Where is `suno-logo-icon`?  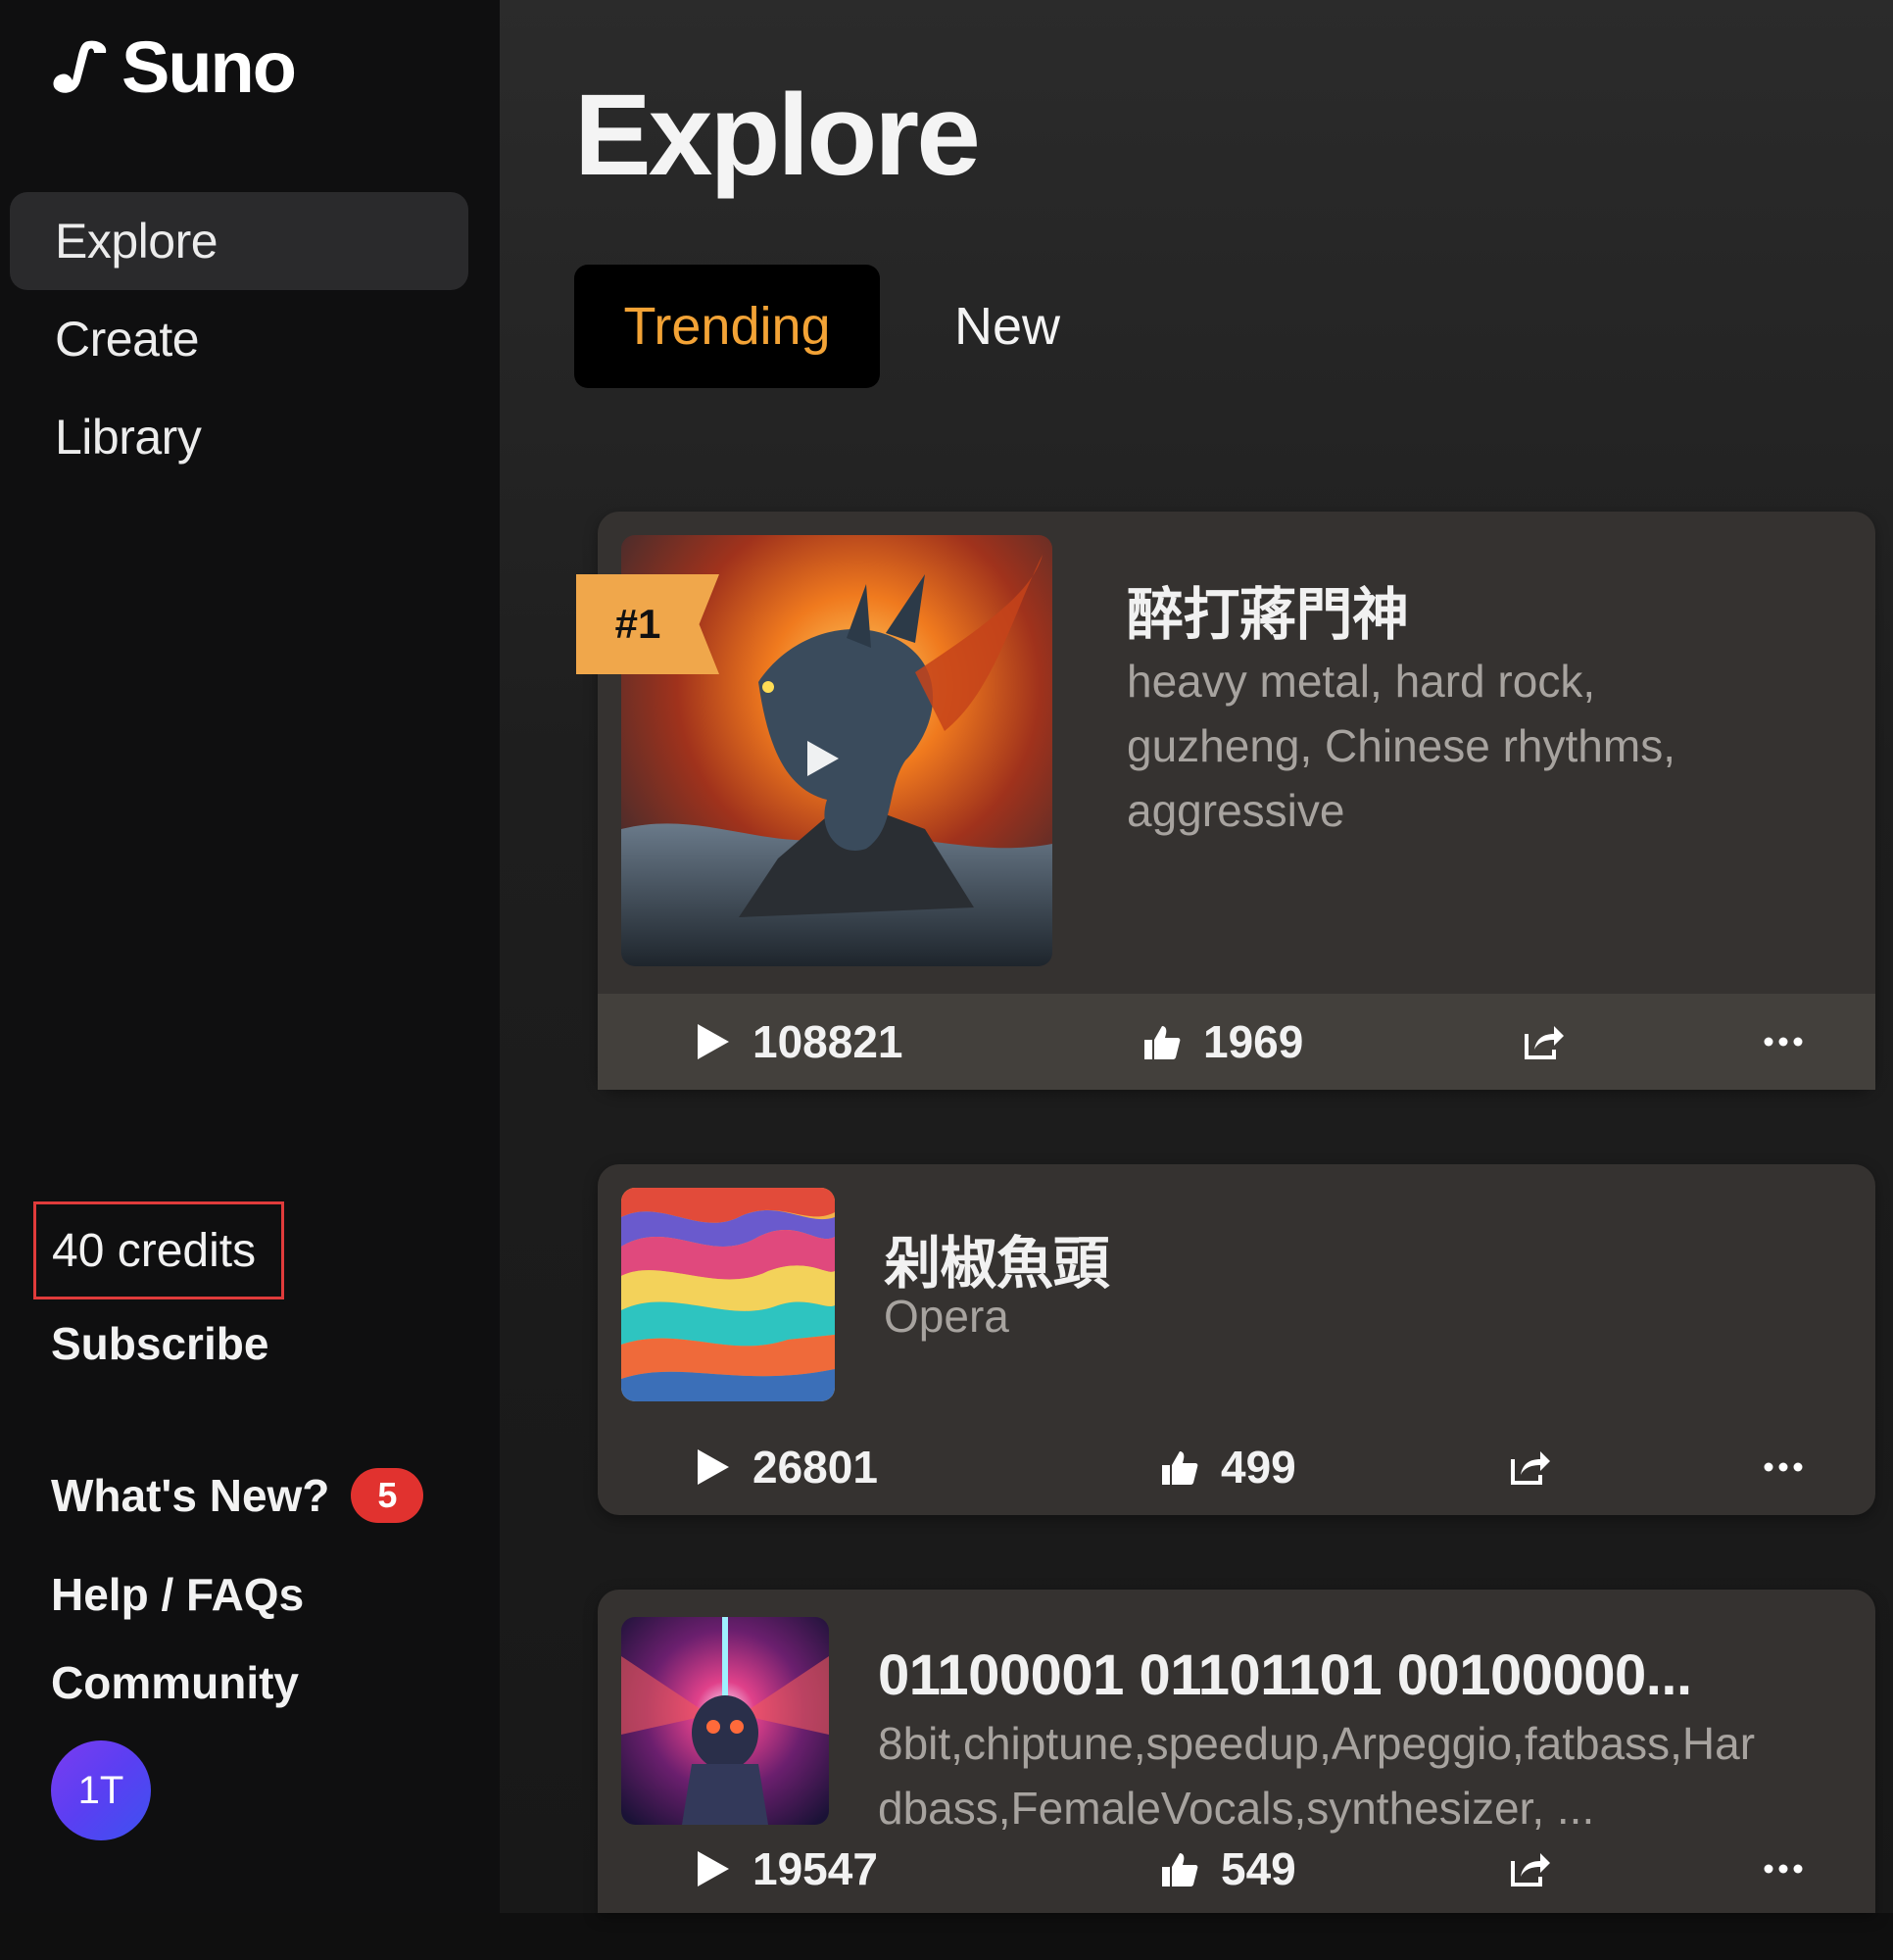 suno-logo-icon is located at coordinates (82, 67).